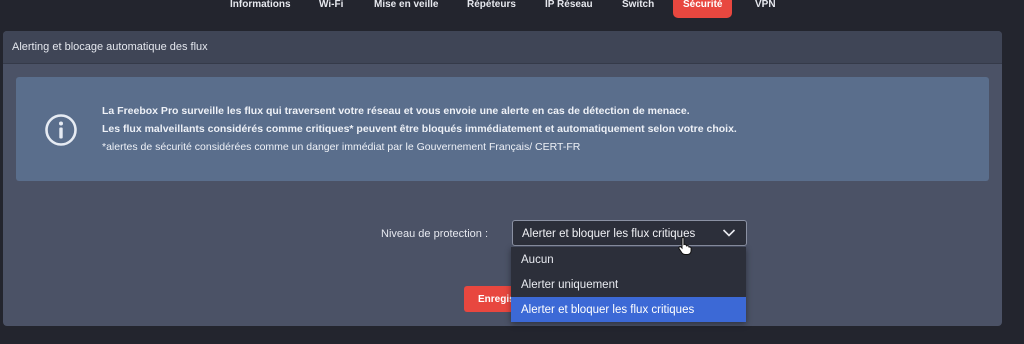 The image size is (1024, 344). Describe the element at coordinates (331, 9) in the screenshot. I see `tab-wifi: Wi-Fi` at that location.